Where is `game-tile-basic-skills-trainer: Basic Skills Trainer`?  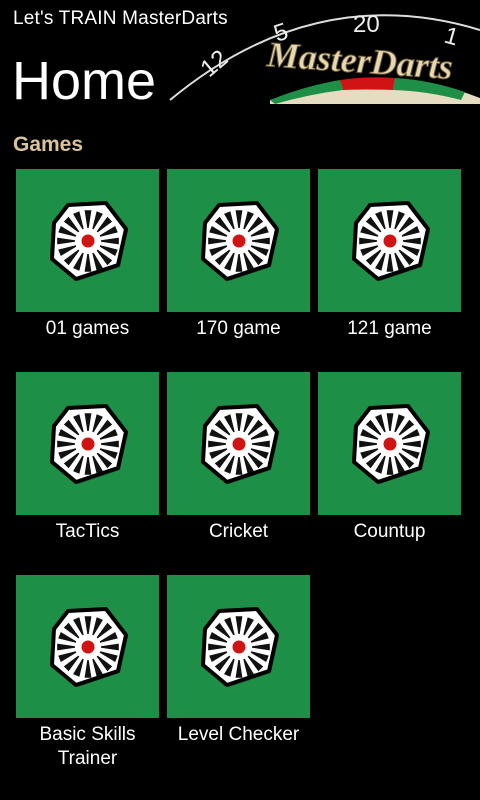
game-tile-basic-skills-trainer: Basic Skills Trainer is located at coordinates (87, 673).